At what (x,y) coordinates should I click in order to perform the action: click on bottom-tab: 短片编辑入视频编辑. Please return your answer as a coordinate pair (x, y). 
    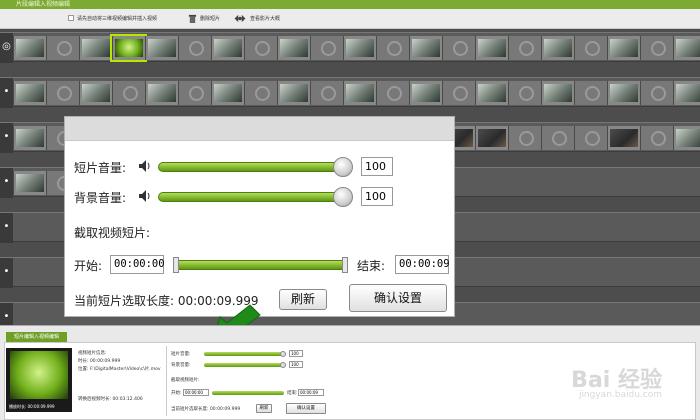
    Looking at the image, I should click on (37, 337).